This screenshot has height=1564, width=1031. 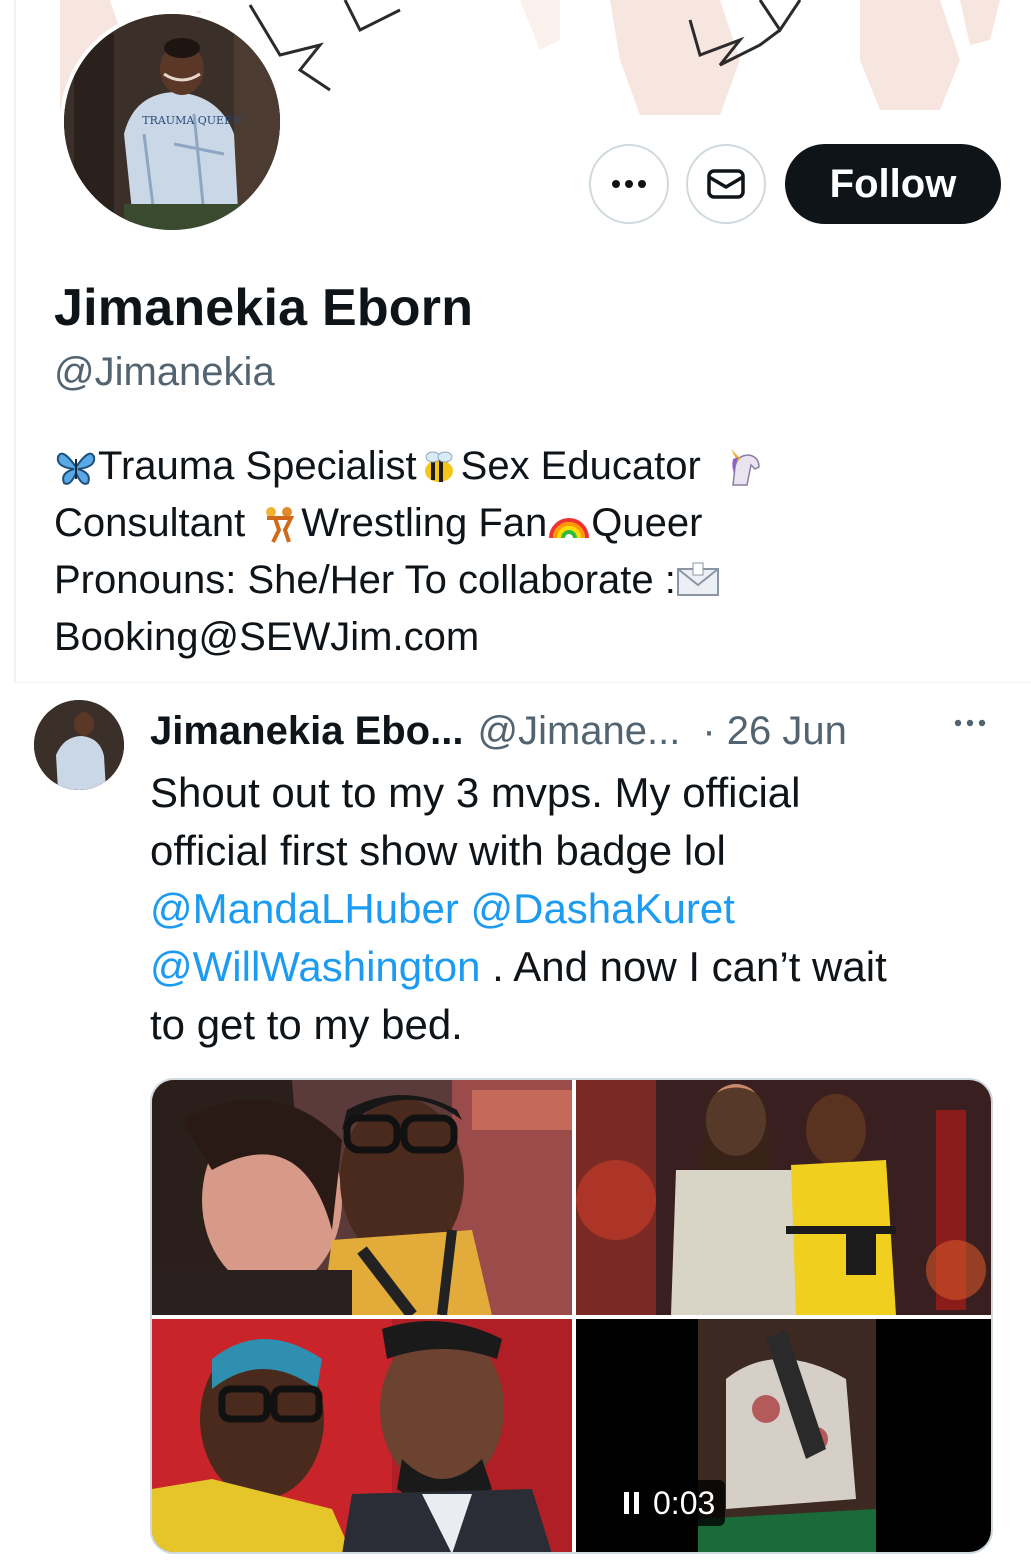 I want to click on tweet-text-fragment: . And now I can’t wait, so click(x=683, y=966).